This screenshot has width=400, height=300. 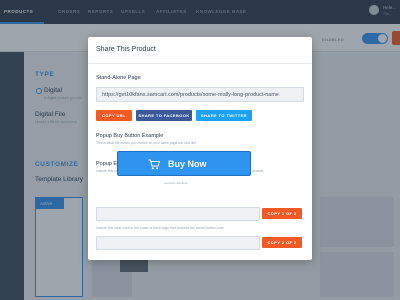 I want to click on copy-1-of-2-button: COPY 1 OF 2, so click(x=282, y=213).